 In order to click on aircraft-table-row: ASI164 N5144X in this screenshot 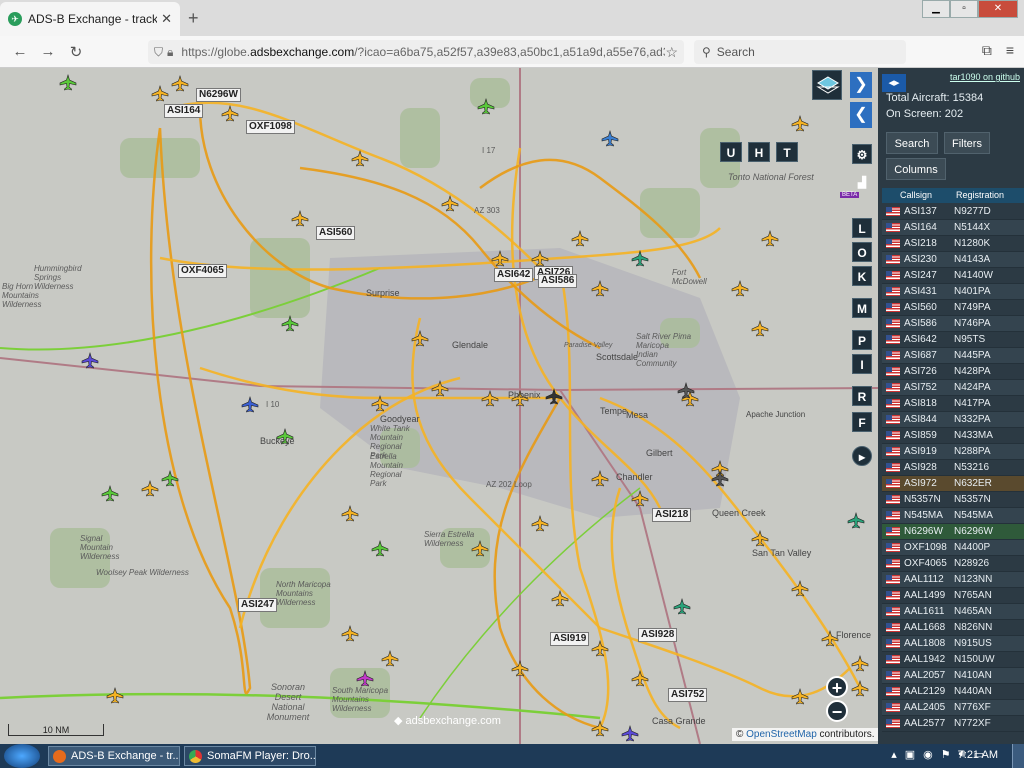, I will do `click(953, 228)`.